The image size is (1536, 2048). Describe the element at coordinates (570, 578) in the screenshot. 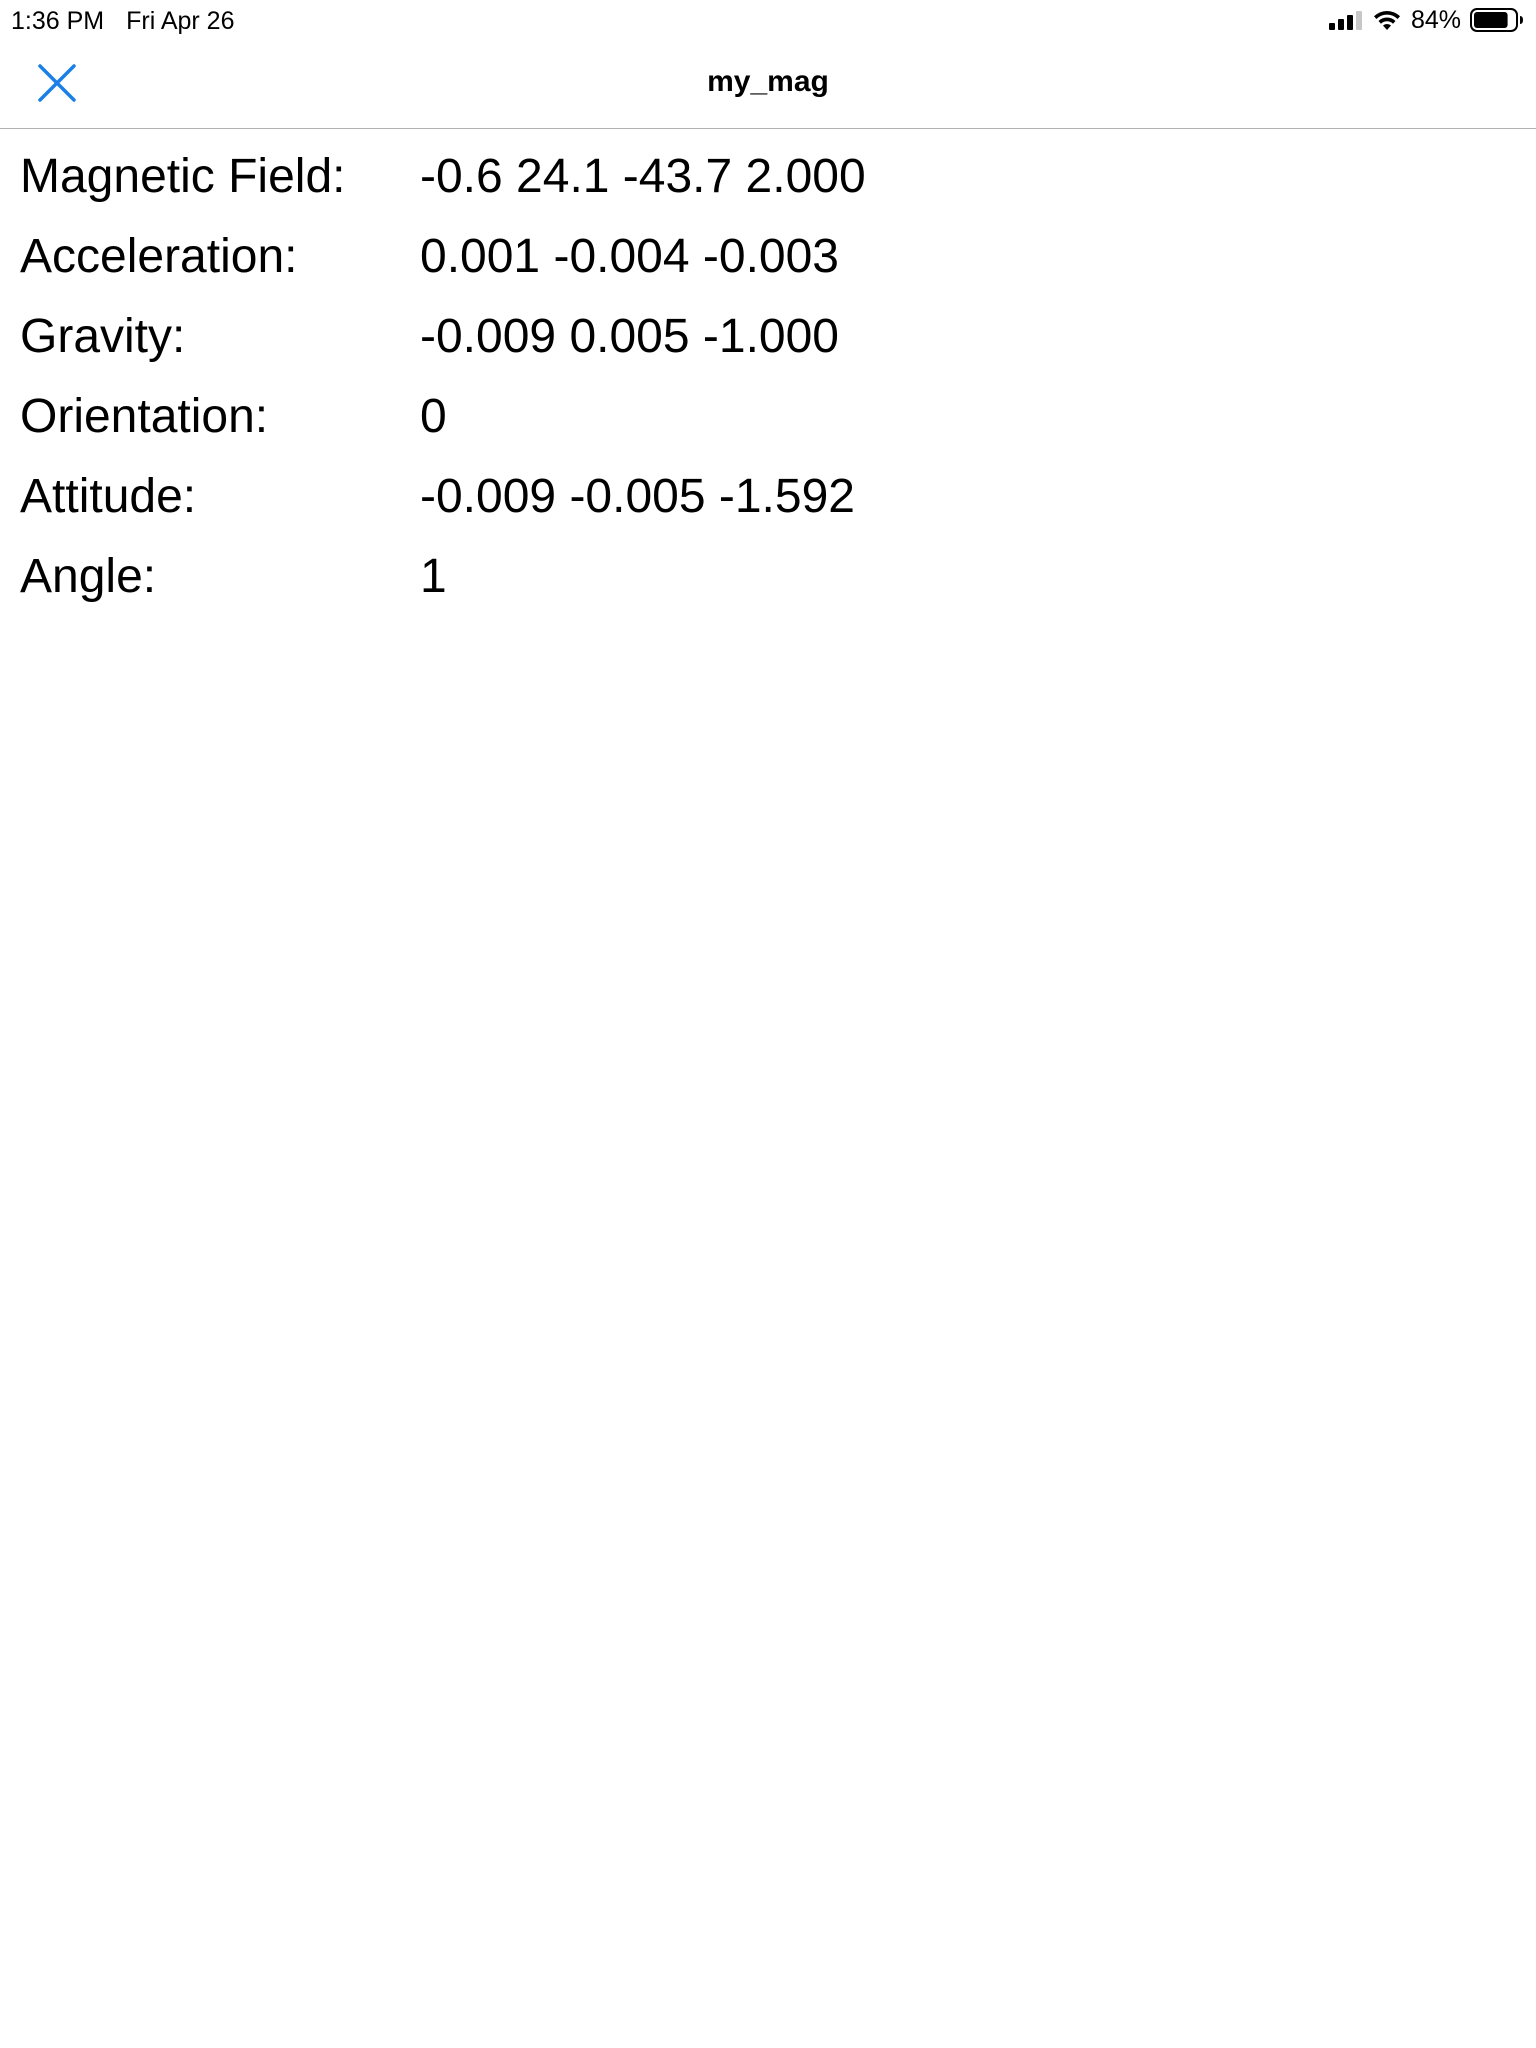

I see `reading-row-angle: Angle: 1` at that location.